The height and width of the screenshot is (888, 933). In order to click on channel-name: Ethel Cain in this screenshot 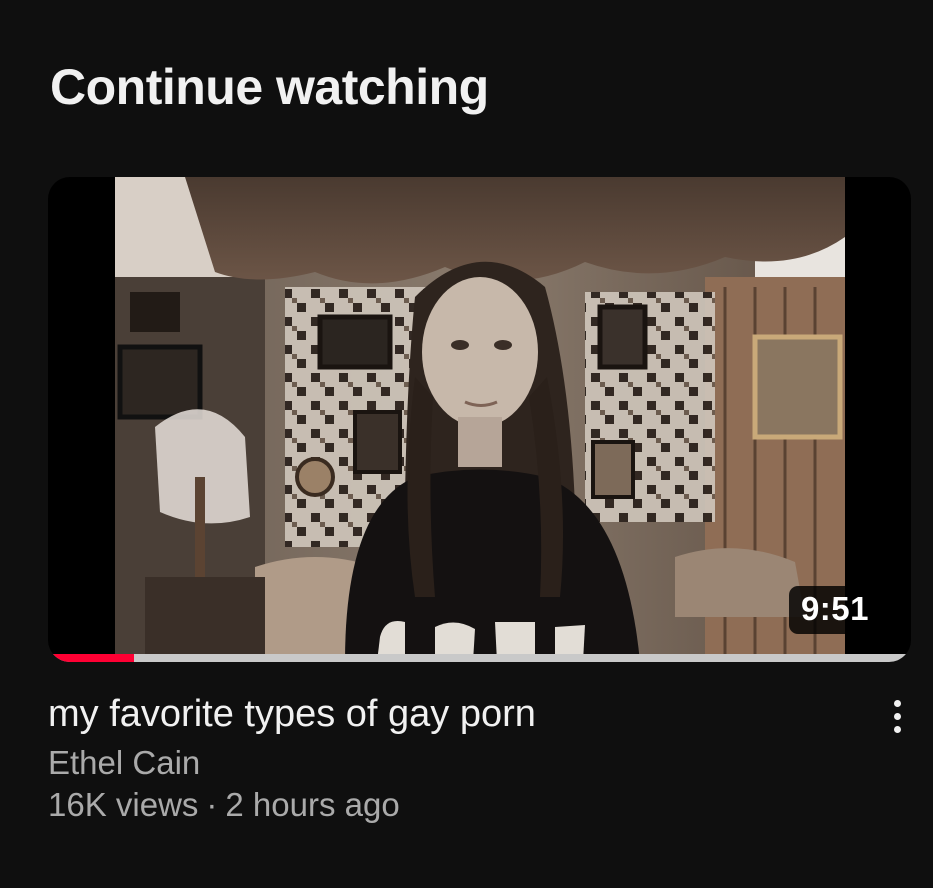, I will do `click(444, 763)`.